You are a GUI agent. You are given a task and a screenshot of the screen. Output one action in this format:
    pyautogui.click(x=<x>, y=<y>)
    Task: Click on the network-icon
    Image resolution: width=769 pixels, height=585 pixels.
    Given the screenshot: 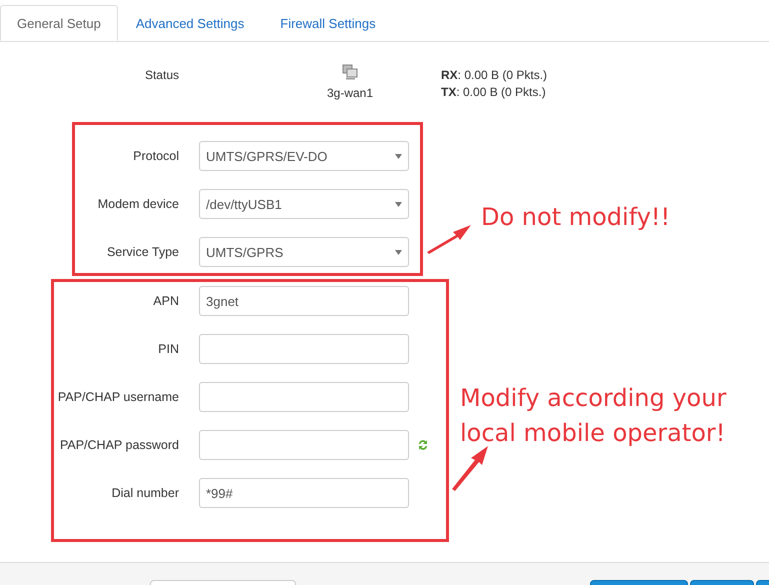 What is the action you would take?
    pyautogui.click(x=350, y=72)
    